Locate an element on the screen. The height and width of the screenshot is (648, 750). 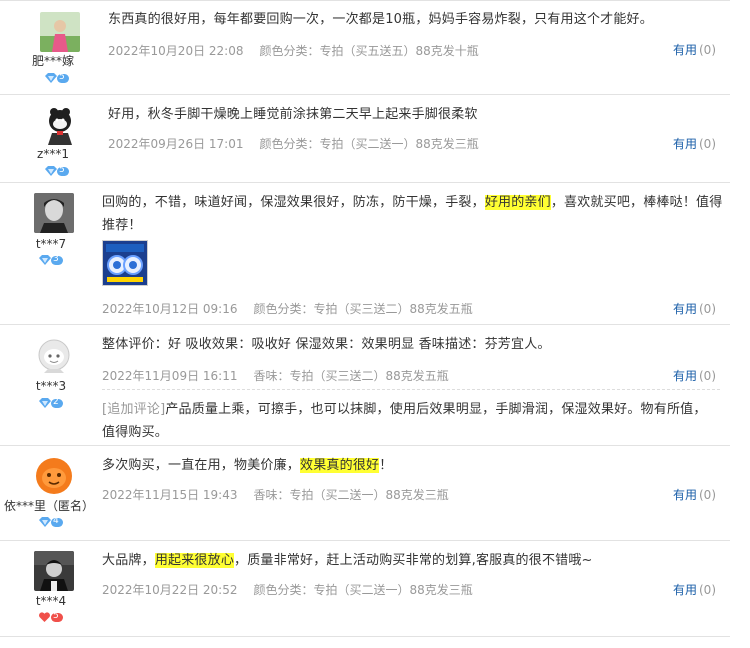
sku-info: 颜色分类：专拍（买五送五）88克发十瓶 is located at coordinates (369, 51).